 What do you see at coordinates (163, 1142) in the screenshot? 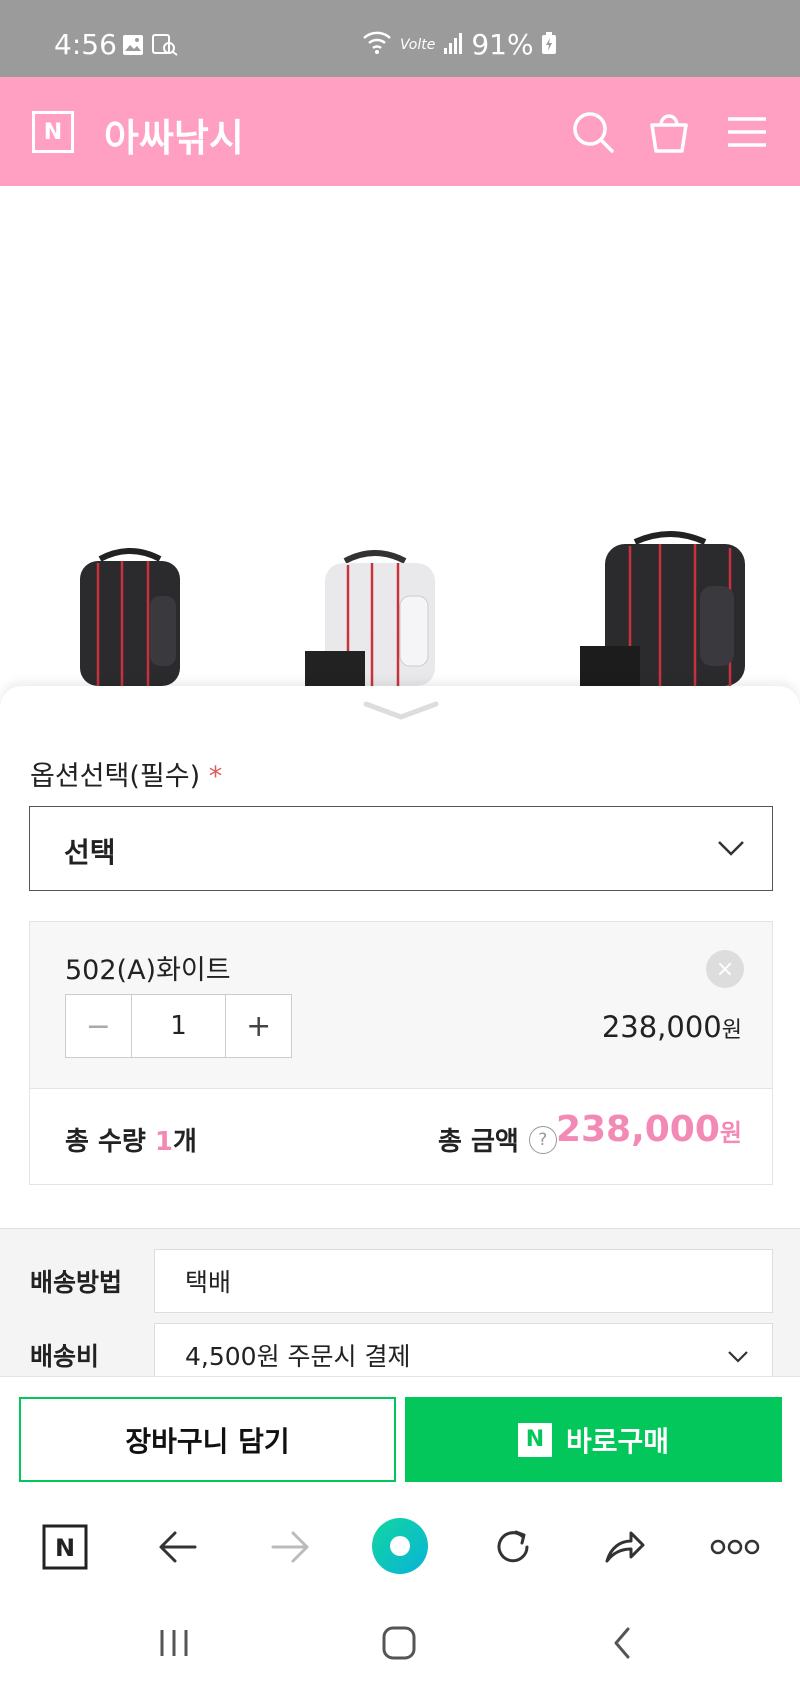
I see `total-quantity-value: 1` at bounding box center [163, 1142].